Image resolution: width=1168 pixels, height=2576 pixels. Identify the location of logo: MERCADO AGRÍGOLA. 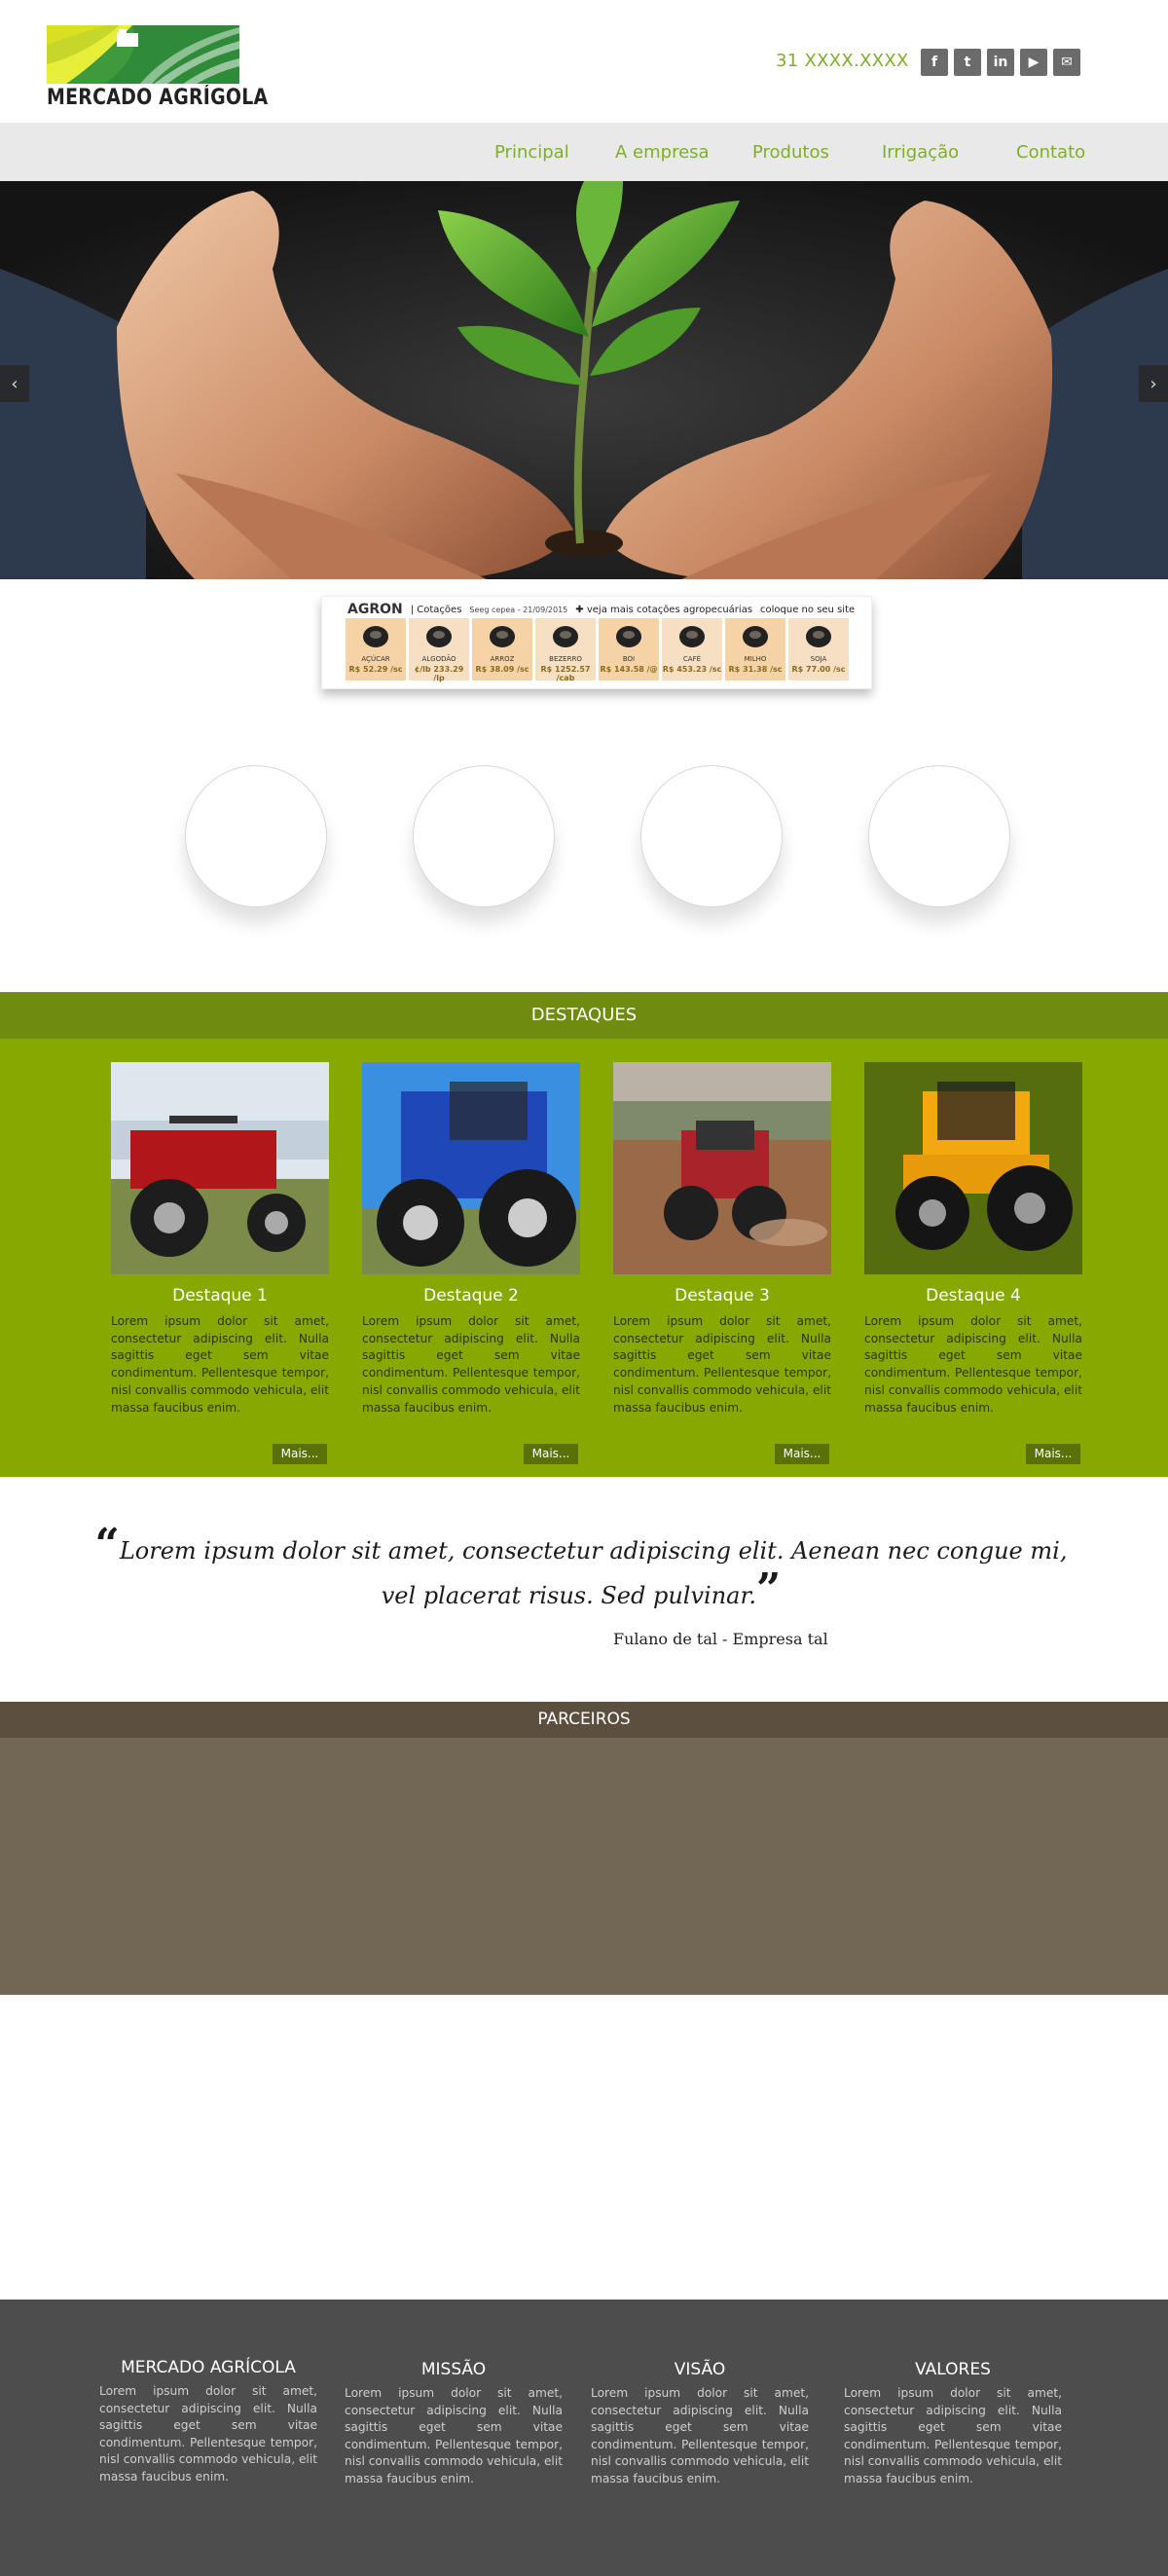
(158, 71).